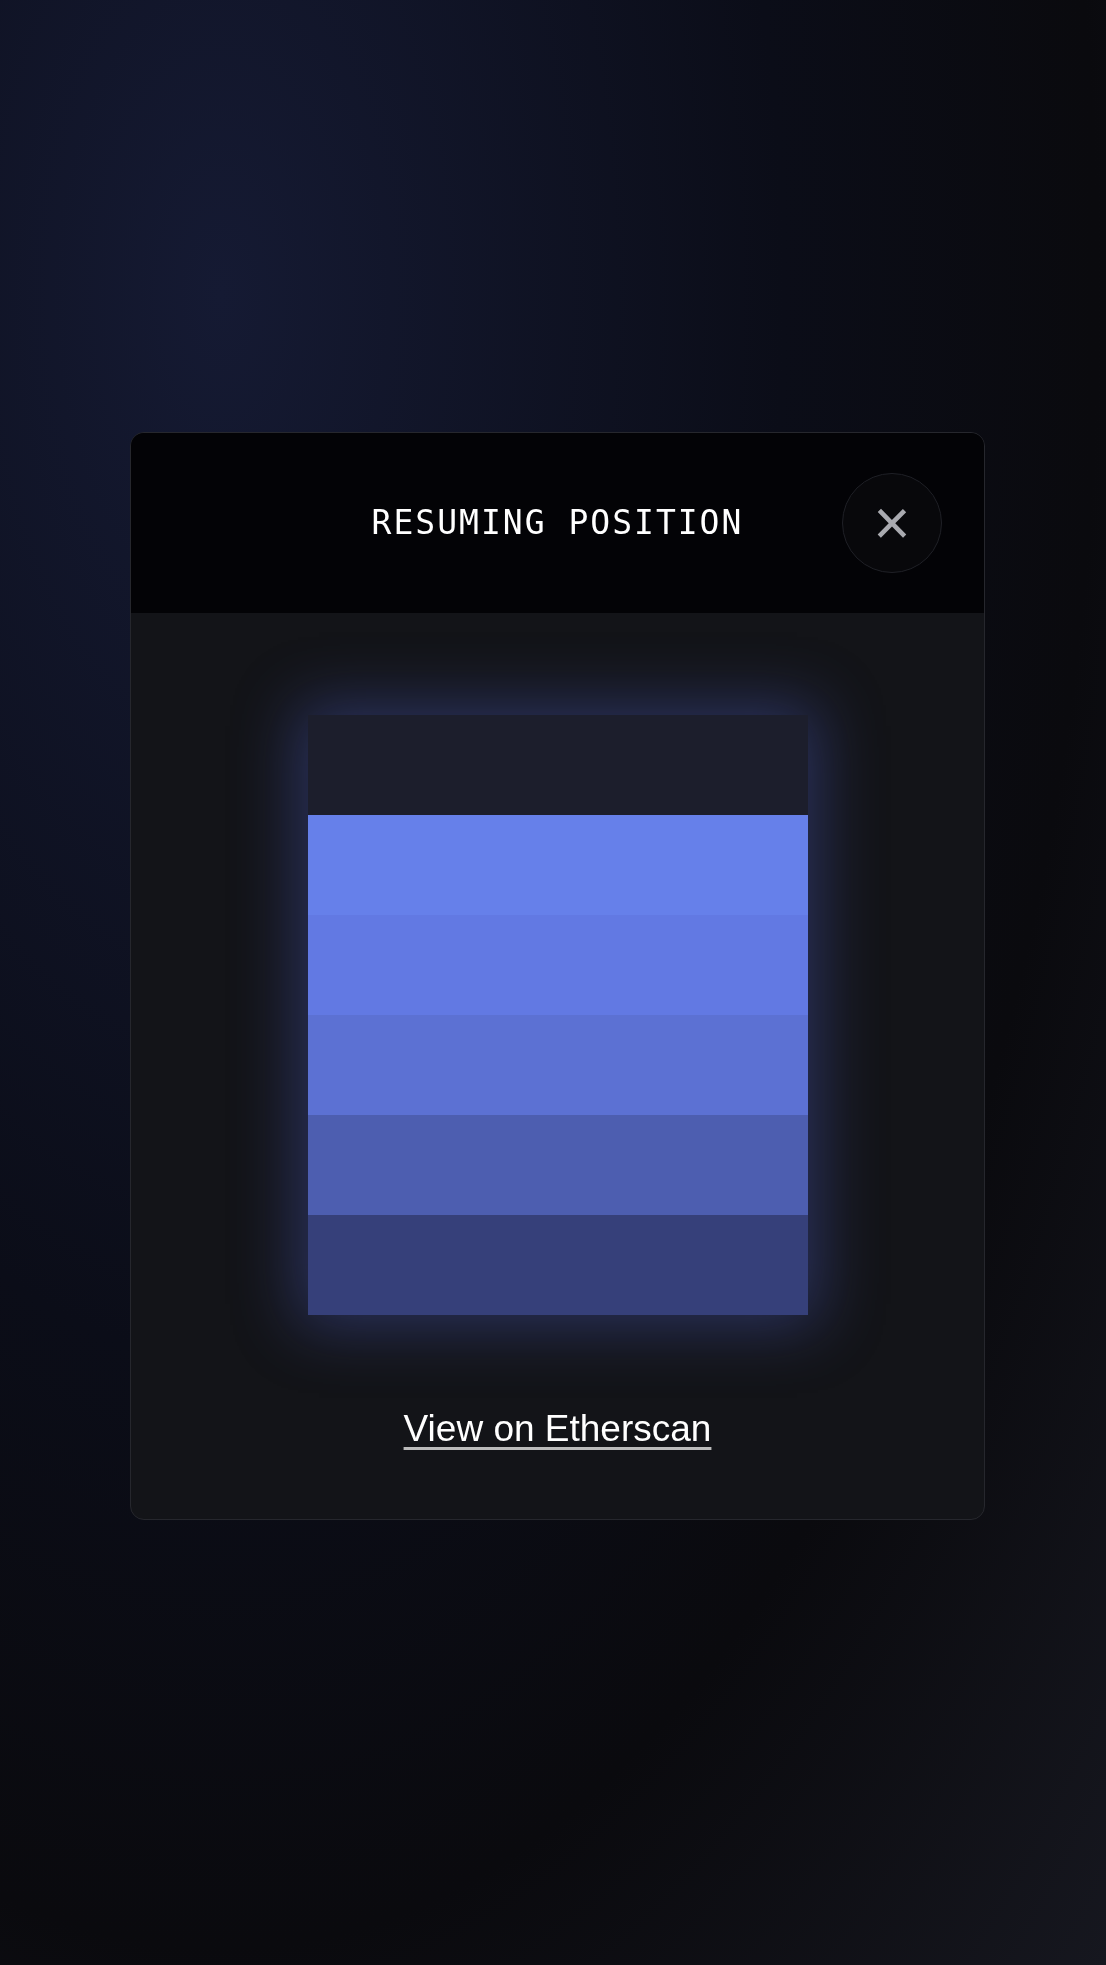 This screenshot has width=1106, height=1965. Describe the element at coordinates (892, 523) in the screenshot. I see `close-button: ×` at that location.